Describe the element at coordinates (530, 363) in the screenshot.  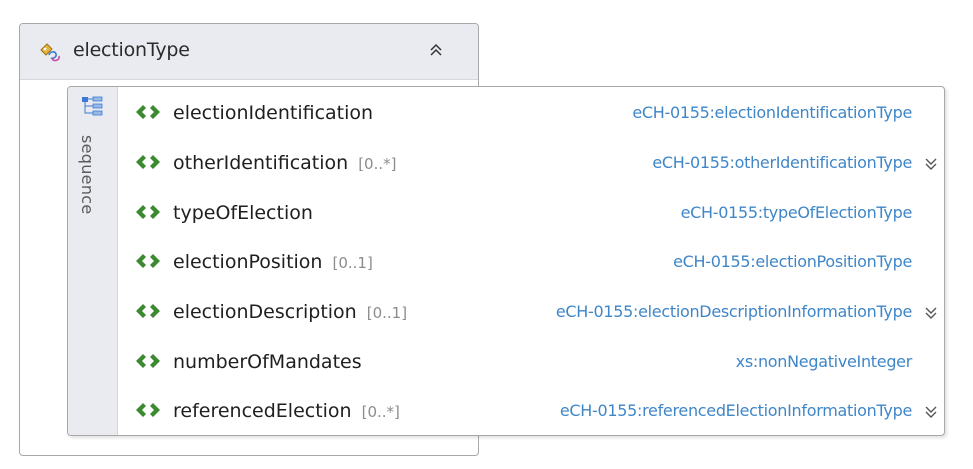
I see `element-row: numberOfMandates xs:nonNegativeInteger` at that location.